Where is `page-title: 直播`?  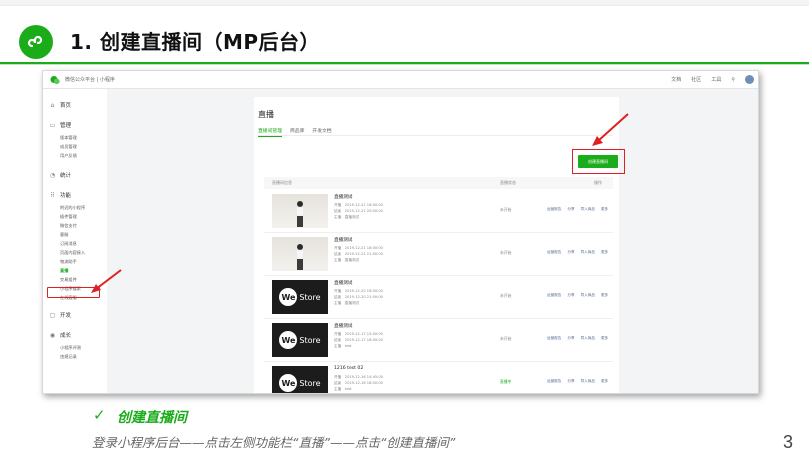 page-title: 直播 is located at coordinates (266, 114).